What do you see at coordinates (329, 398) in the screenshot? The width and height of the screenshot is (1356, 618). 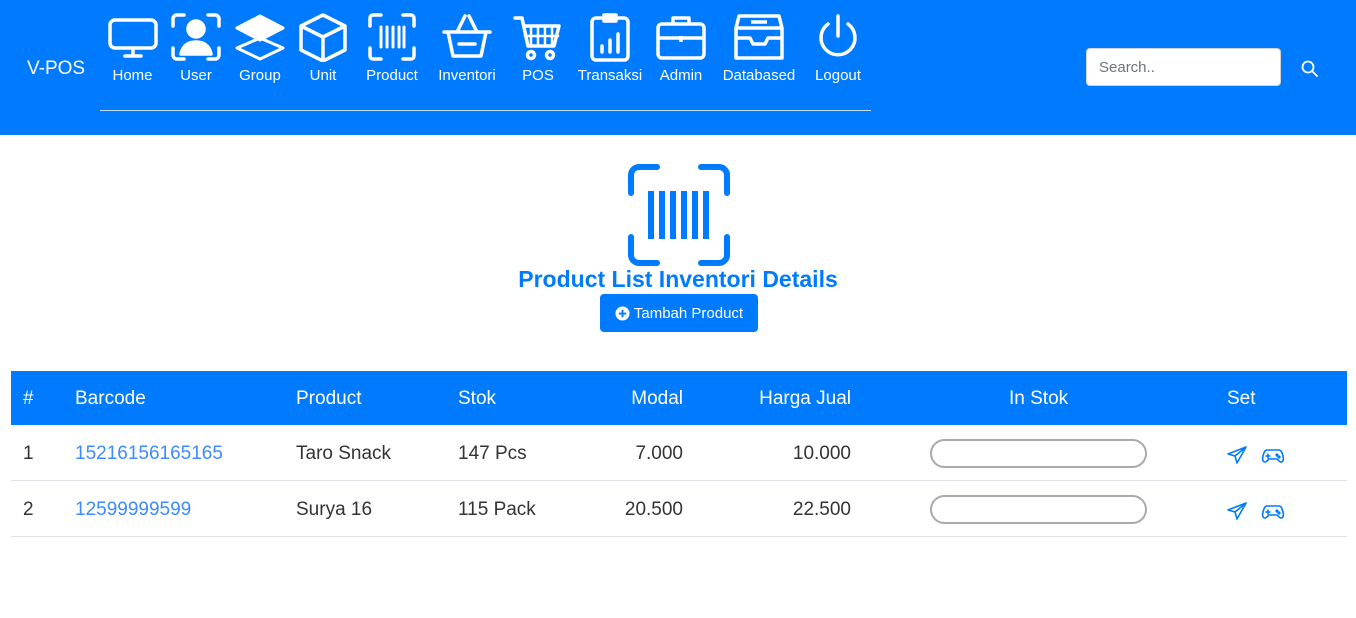 I see `header-product: Product` at bounding box center [329, 398].